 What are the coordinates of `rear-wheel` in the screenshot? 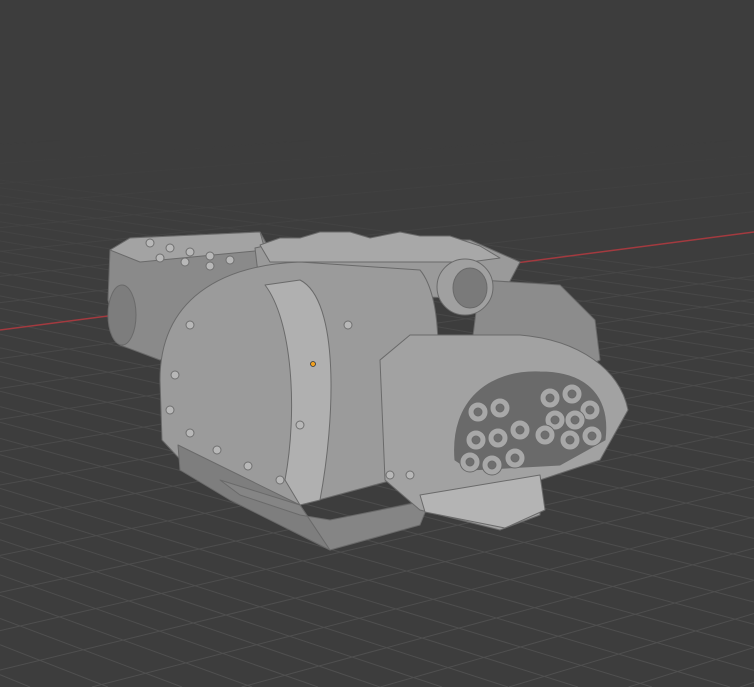 It's located at (122, 315).